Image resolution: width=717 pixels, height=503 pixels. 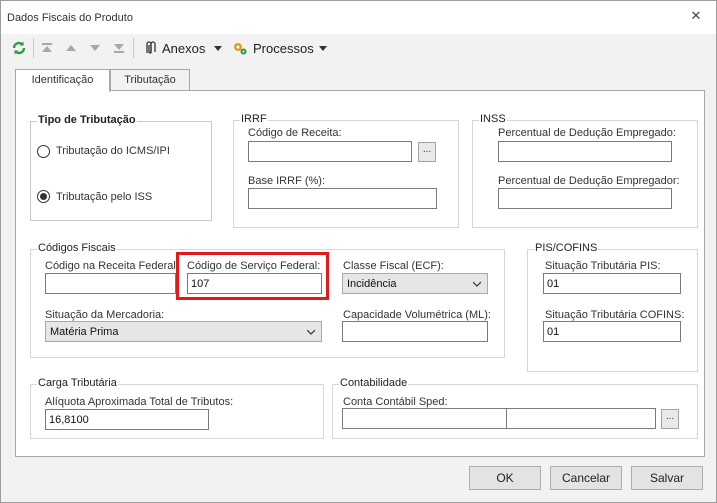 I want to click on inss-legend: INSS, so click(x=493, y=119).